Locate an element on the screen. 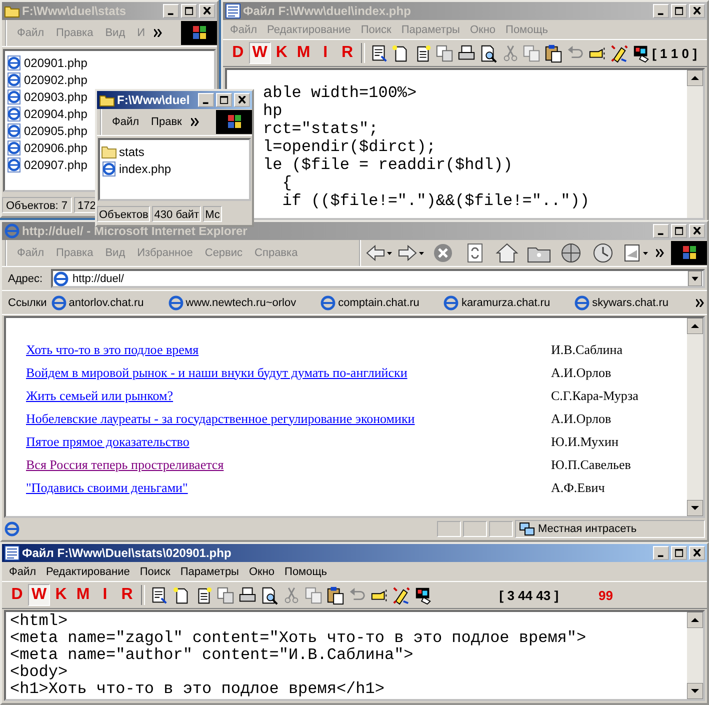 The image size is (709, 705). window-title: Файл F:\Www\Duel\stats\020901.php is located at coordinates (127, 553).